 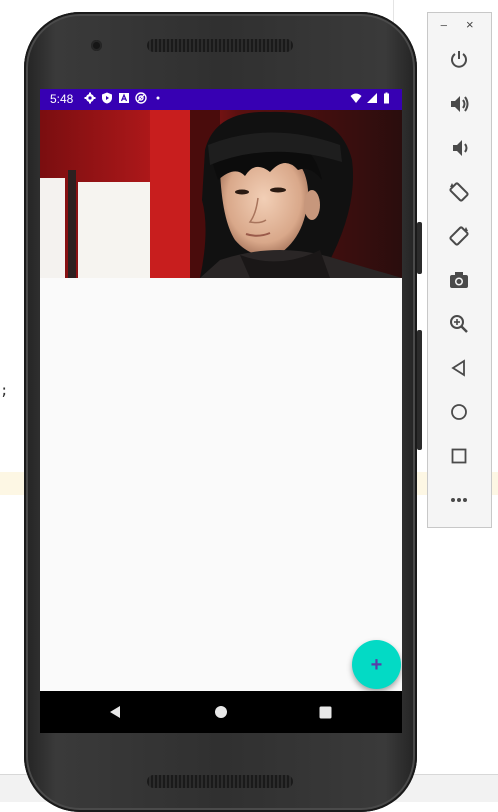 I want to click on volume-down-button, so click(x=459, y=148).